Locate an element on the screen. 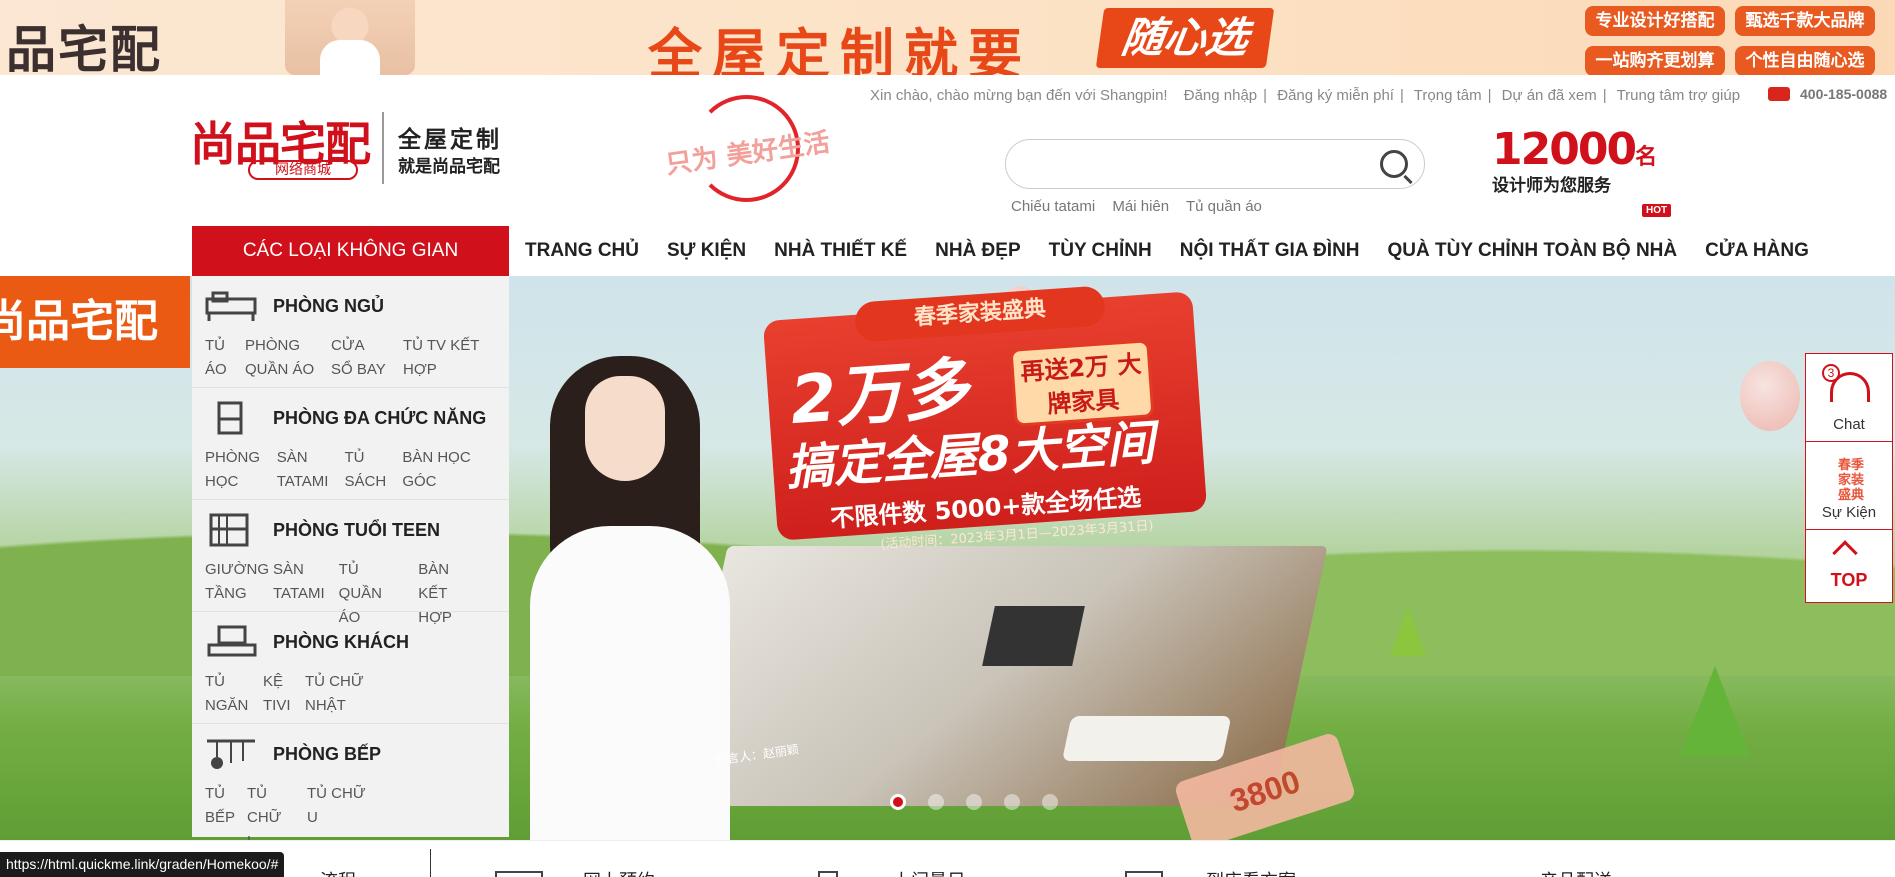 The image size is (1895, 877). category-title: PHÒNG NGỦ is located at coordinates (329, 305).